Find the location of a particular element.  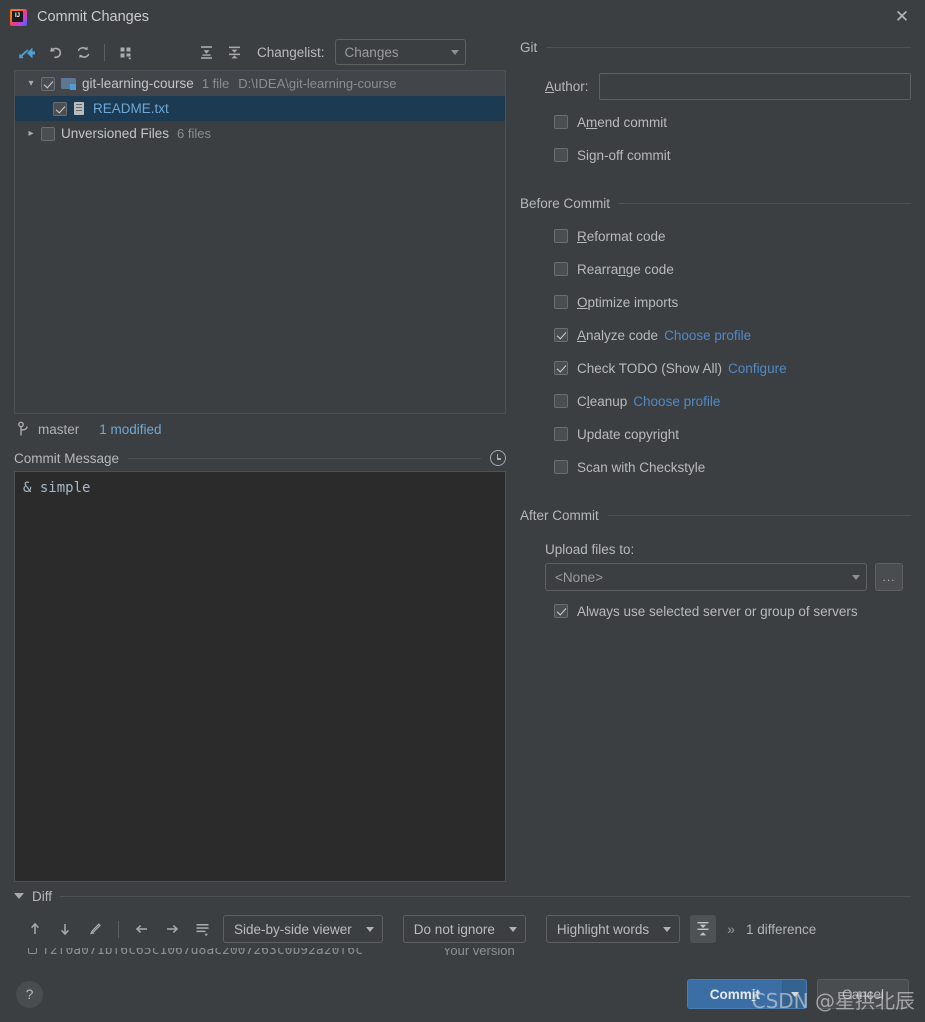

changelist-value: Changes is located at coordinates (371, 52).